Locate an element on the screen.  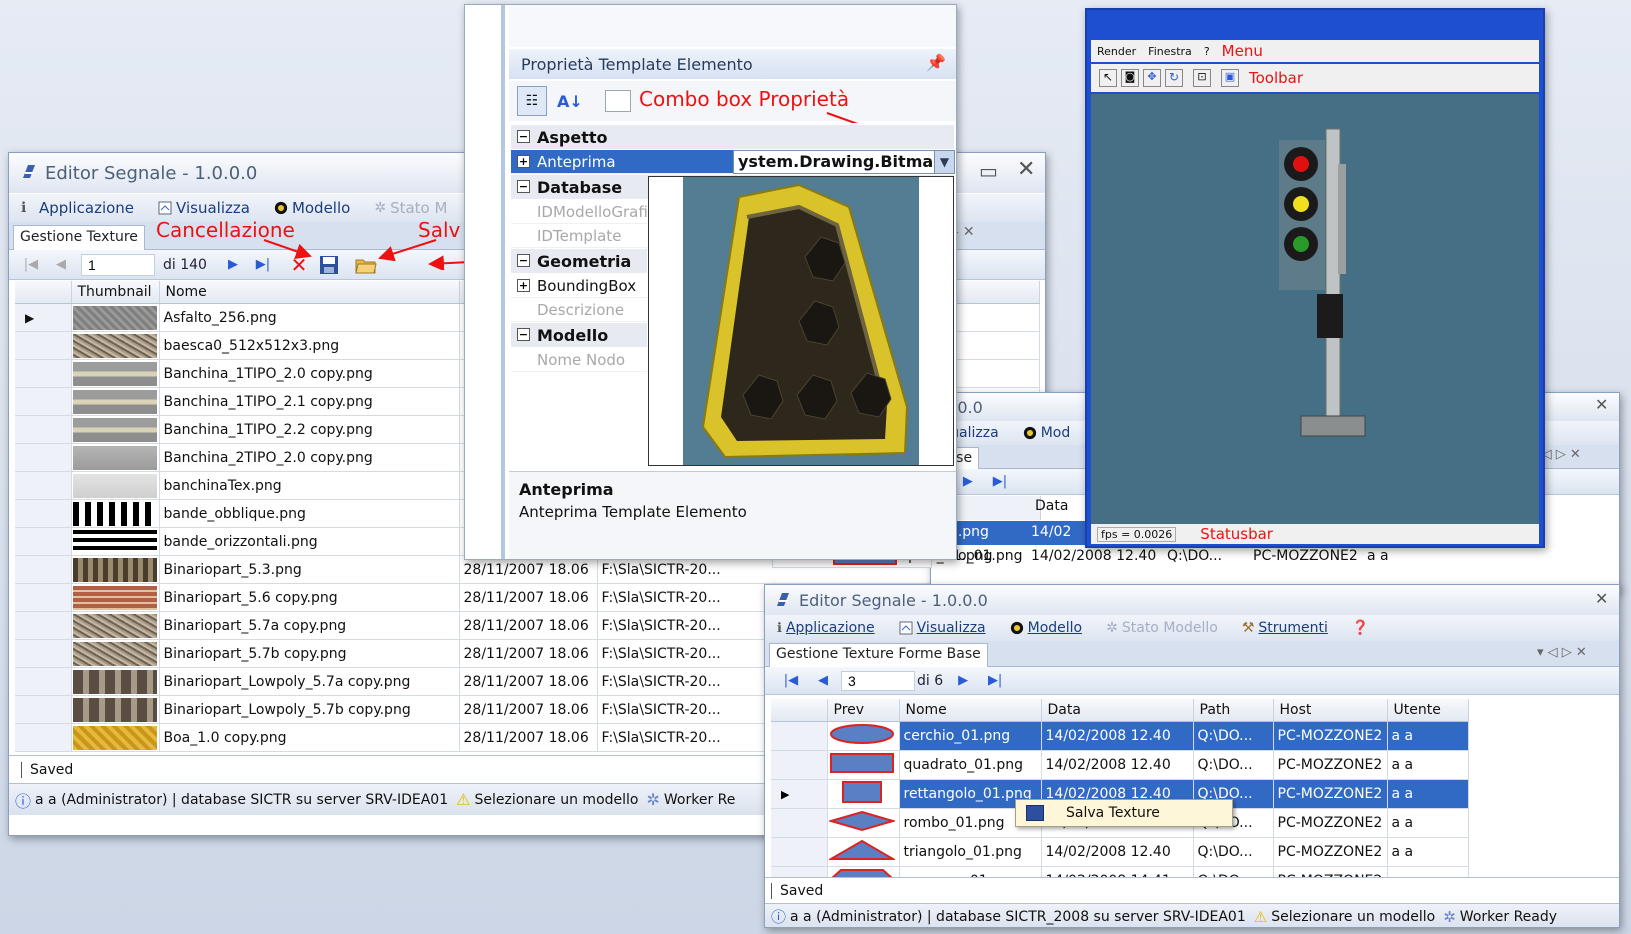
property-idtemplate: IDTemplate is located at coordinates (579, 236).